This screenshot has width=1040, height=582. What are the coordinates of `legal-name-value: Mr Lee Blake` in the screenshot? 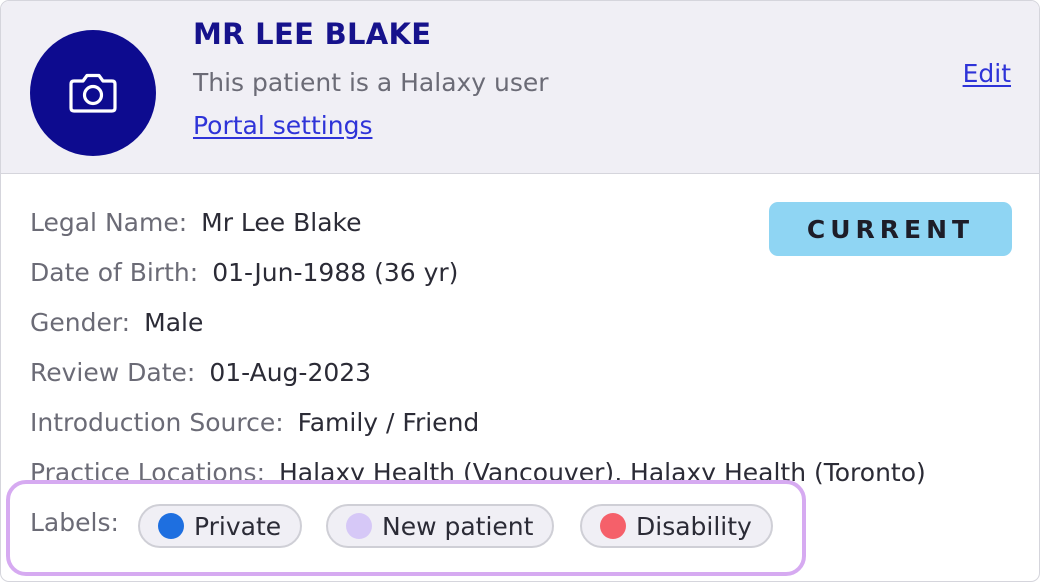 It's located at (281, 222).